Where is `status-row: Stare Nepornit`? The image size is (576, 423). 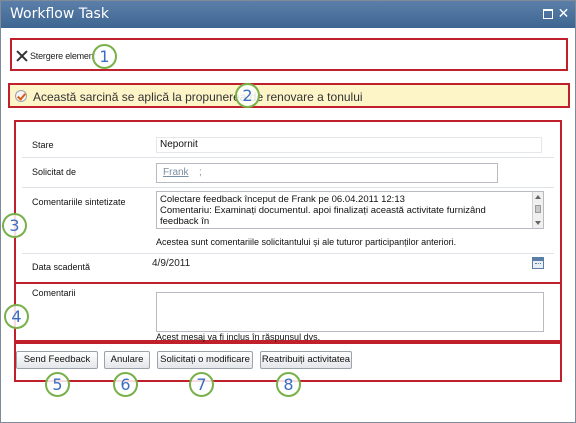
status-row: Stare Nepornit is located at coordinates (288, 145).